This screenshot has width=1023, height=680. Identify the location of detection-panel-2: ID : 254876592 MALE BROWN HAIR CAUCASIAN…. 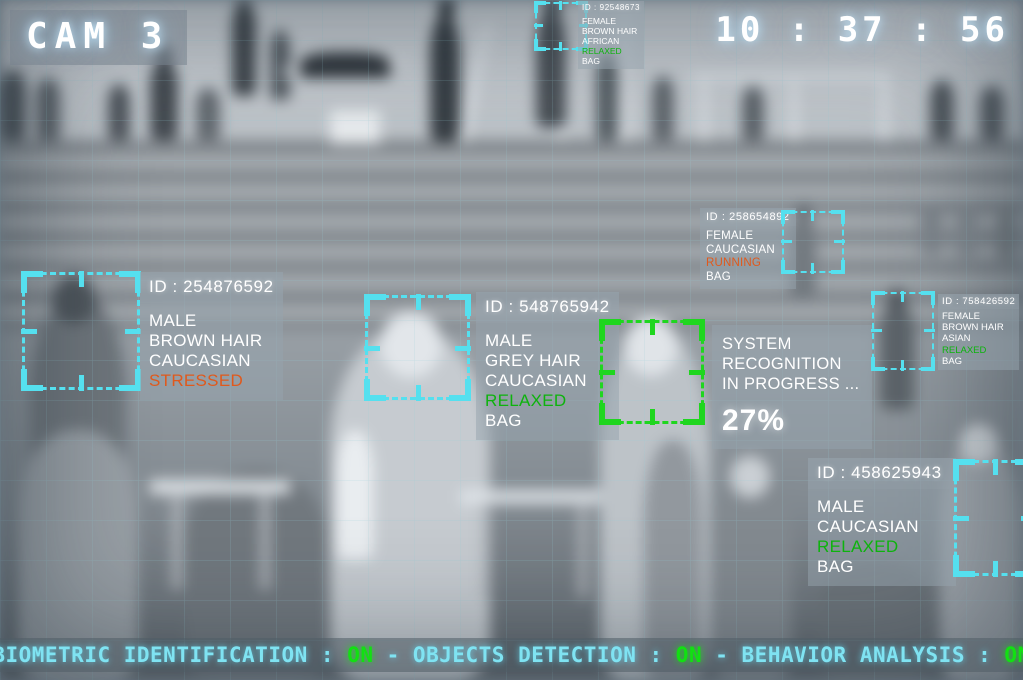
(211, 336).